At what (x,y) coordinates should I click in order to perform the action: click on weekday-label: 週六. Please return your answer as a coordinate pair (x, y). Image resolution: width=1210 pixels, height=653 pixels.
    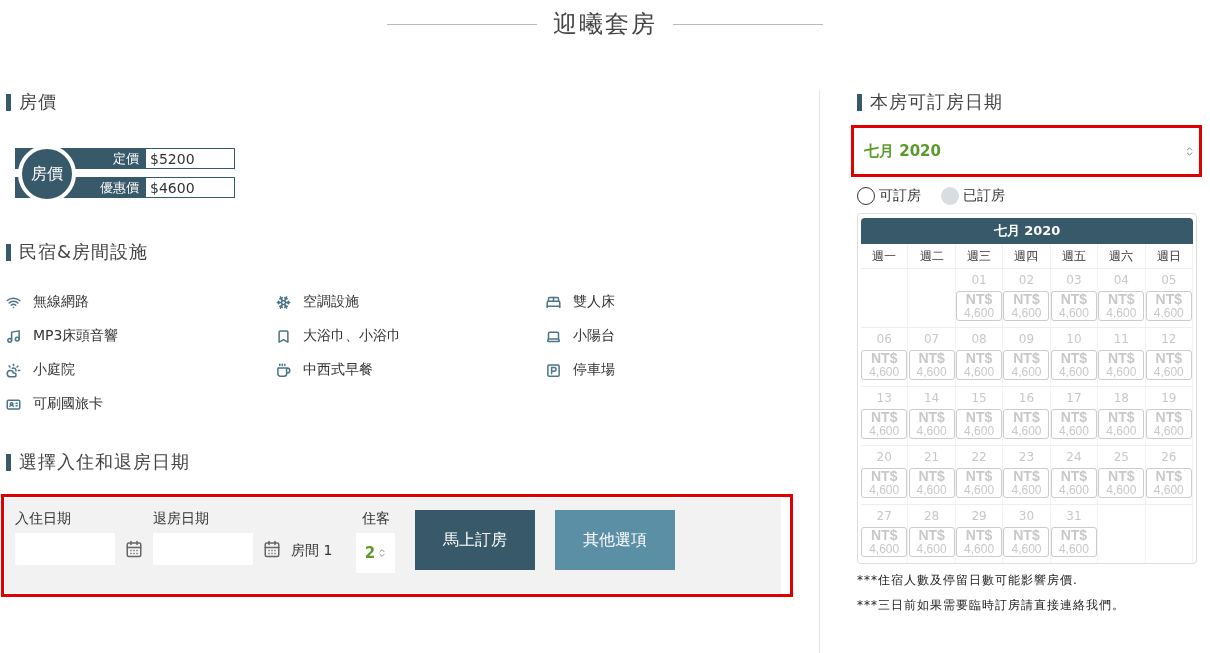
    Looking at the image, I should click on (1122, 256).